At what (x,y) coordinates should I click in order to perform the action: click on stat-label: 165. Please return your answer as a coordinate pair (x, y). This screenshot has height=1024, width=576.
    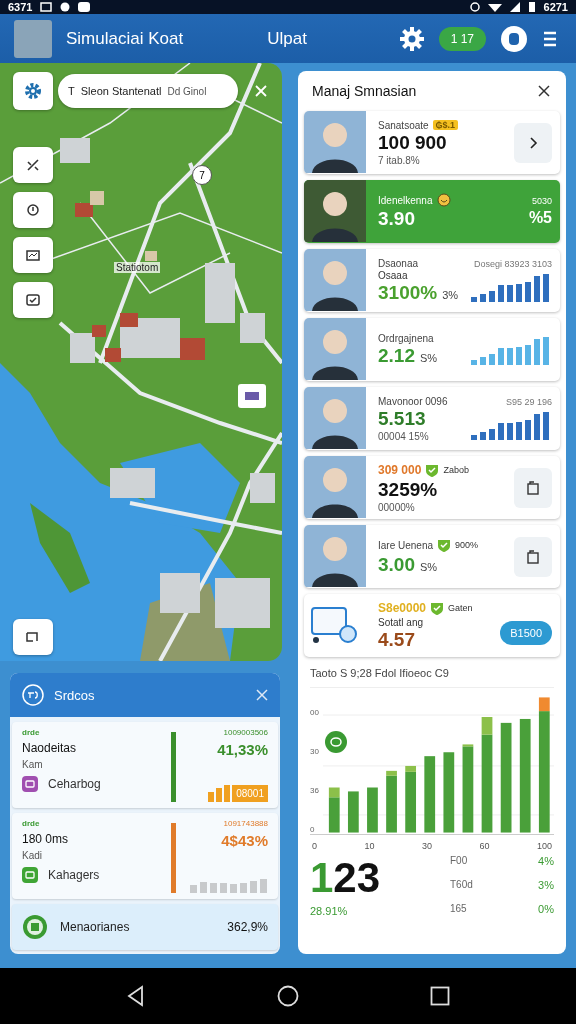
    Looking at the image, I should click on (458, 909).